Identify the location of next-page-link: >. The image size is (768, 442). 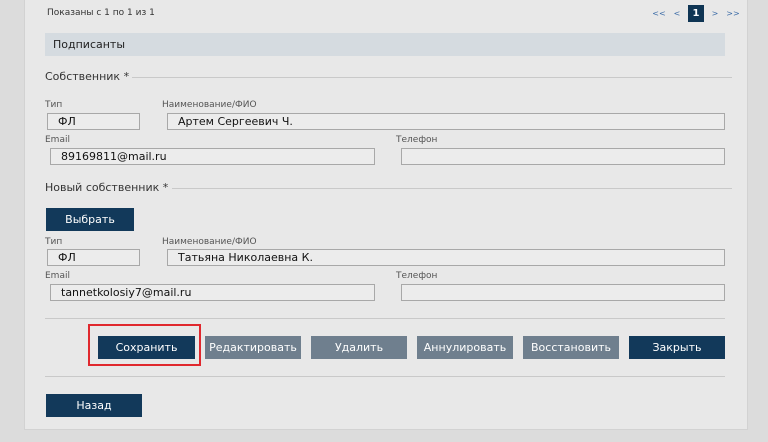
(715, 13).